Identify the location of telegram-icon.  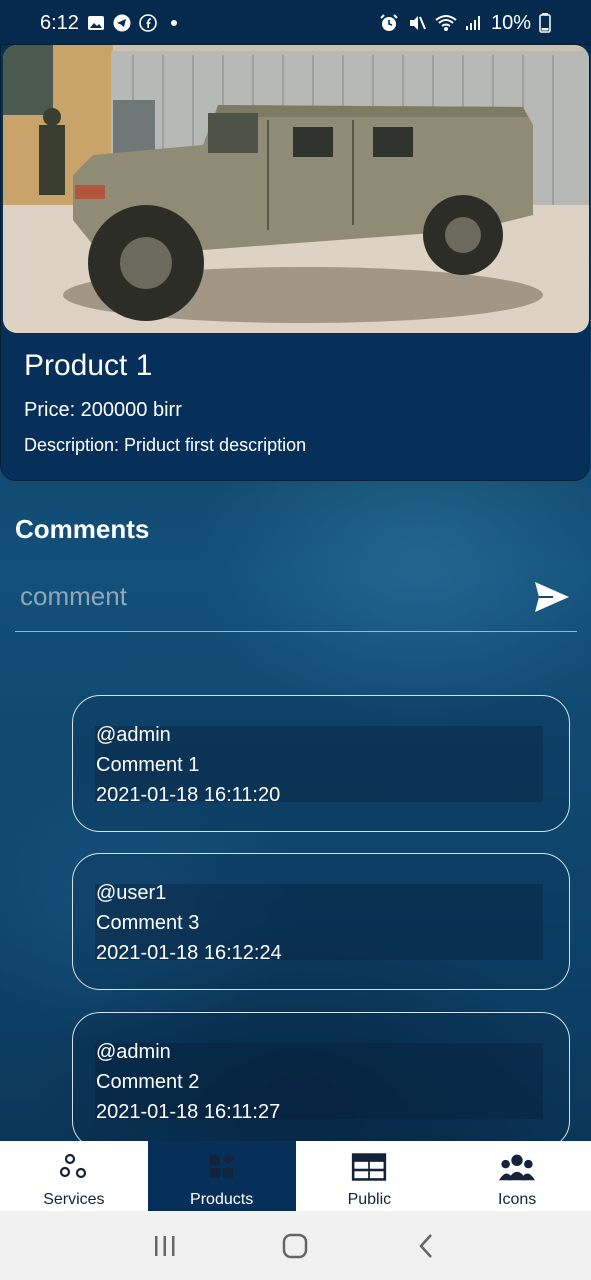
(122, 23).